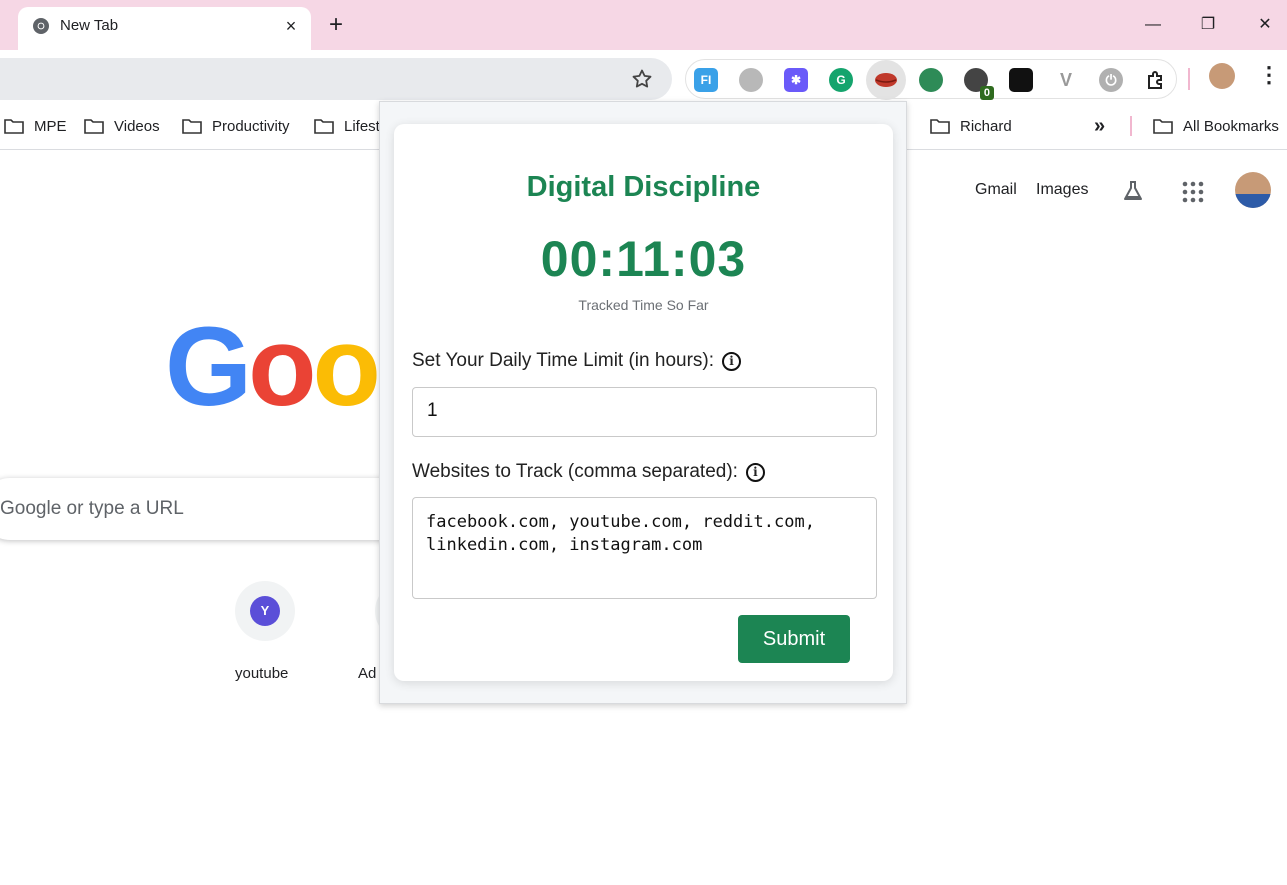  I want to click on openai-icon, so click(1021, 80).